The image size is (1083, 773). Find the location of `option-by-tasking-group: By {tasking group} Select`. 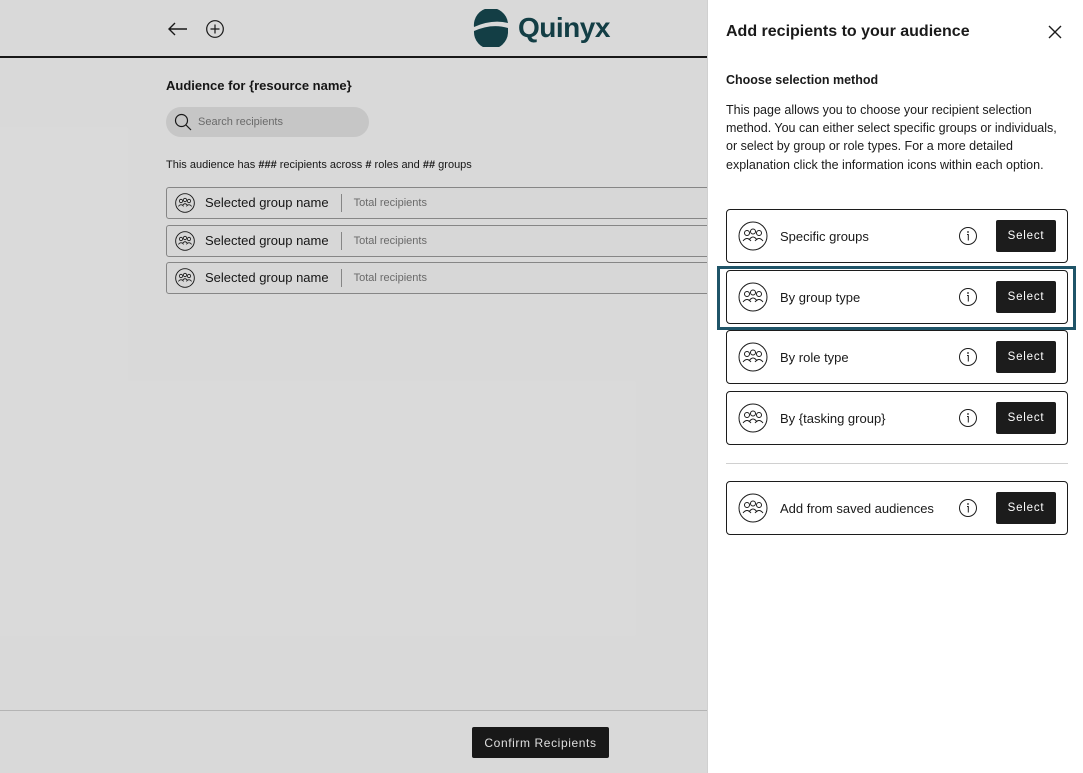

option-by-tasking-group: By {tasking group} Select is located at coordinates (897, 418).